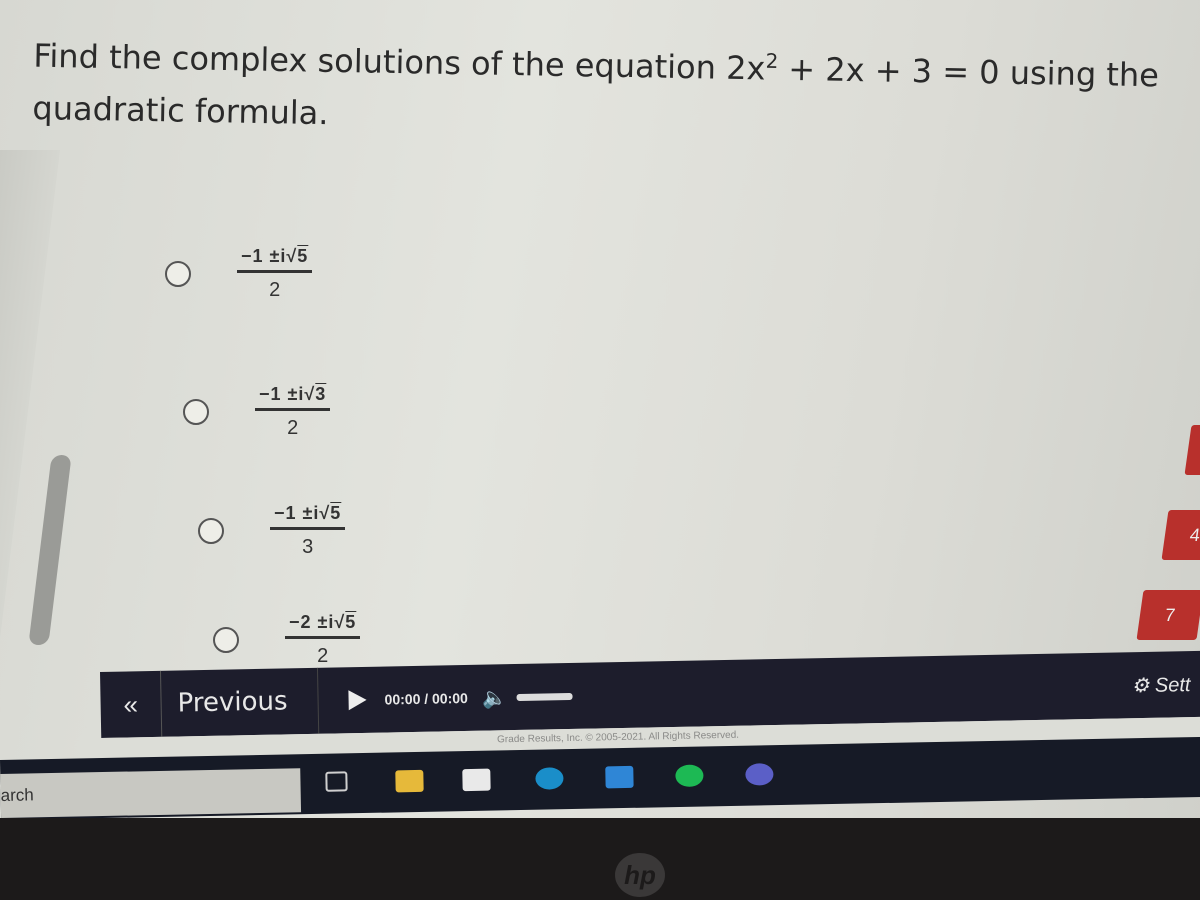  I want to click on answer-option-1: −1 ±i√5 2, so click(239, 274).